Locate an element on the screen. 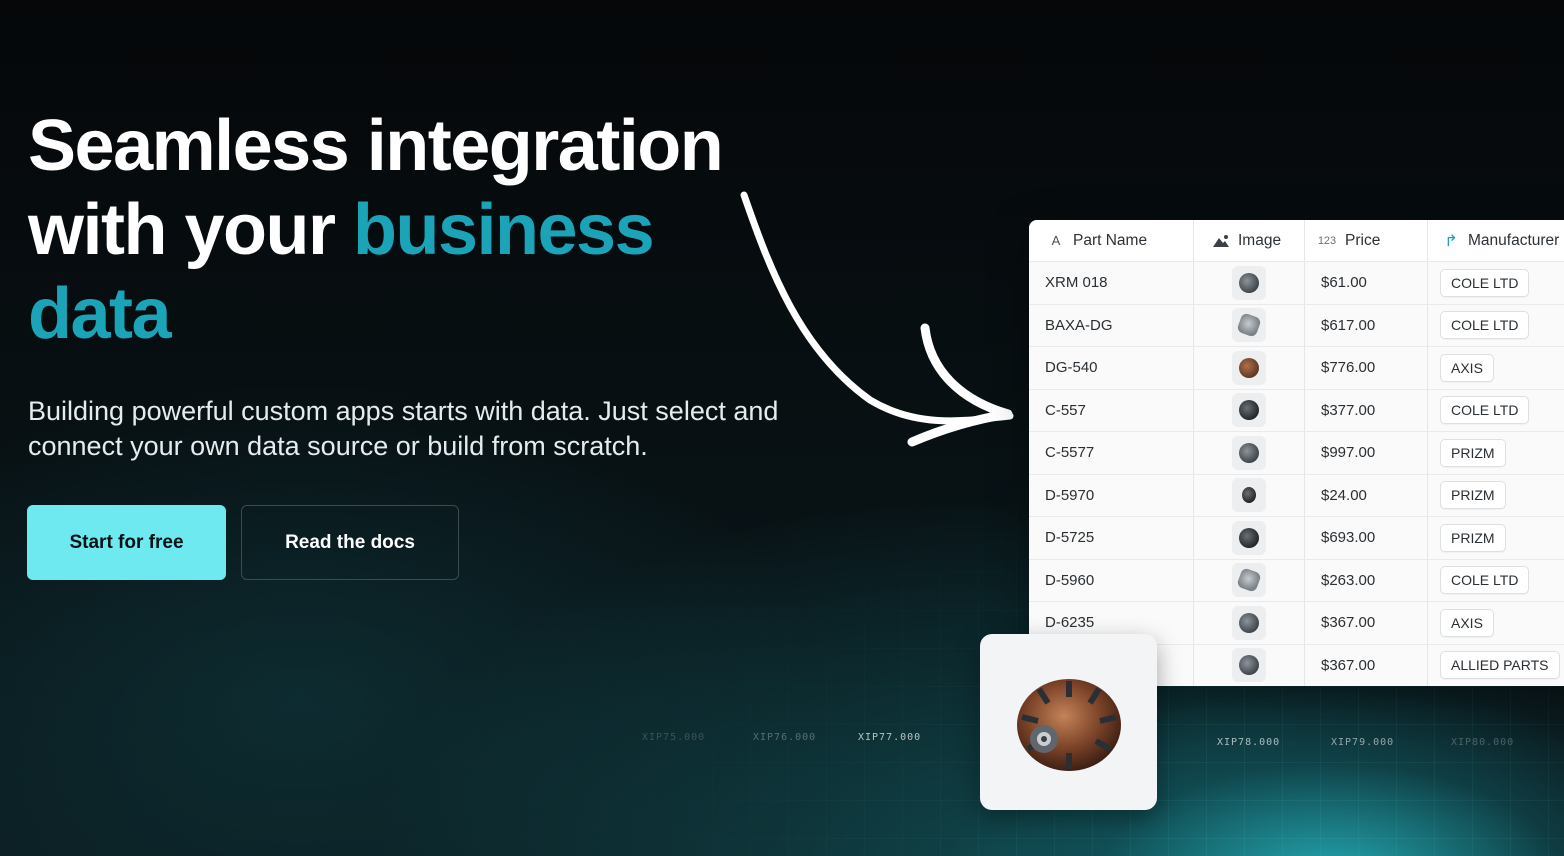 This screenshot has width=1564, height=856. price-cell: $776.00 is located at coordinates (1366, 368).